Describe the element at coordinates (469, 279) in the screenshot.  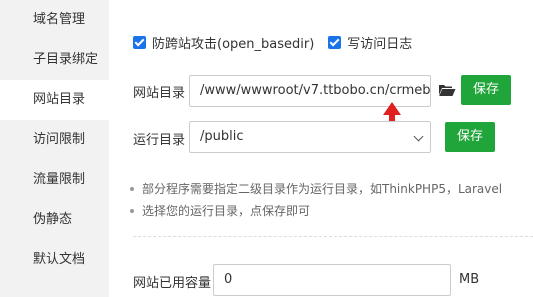
I see `capacity-unit: MB` at that location.